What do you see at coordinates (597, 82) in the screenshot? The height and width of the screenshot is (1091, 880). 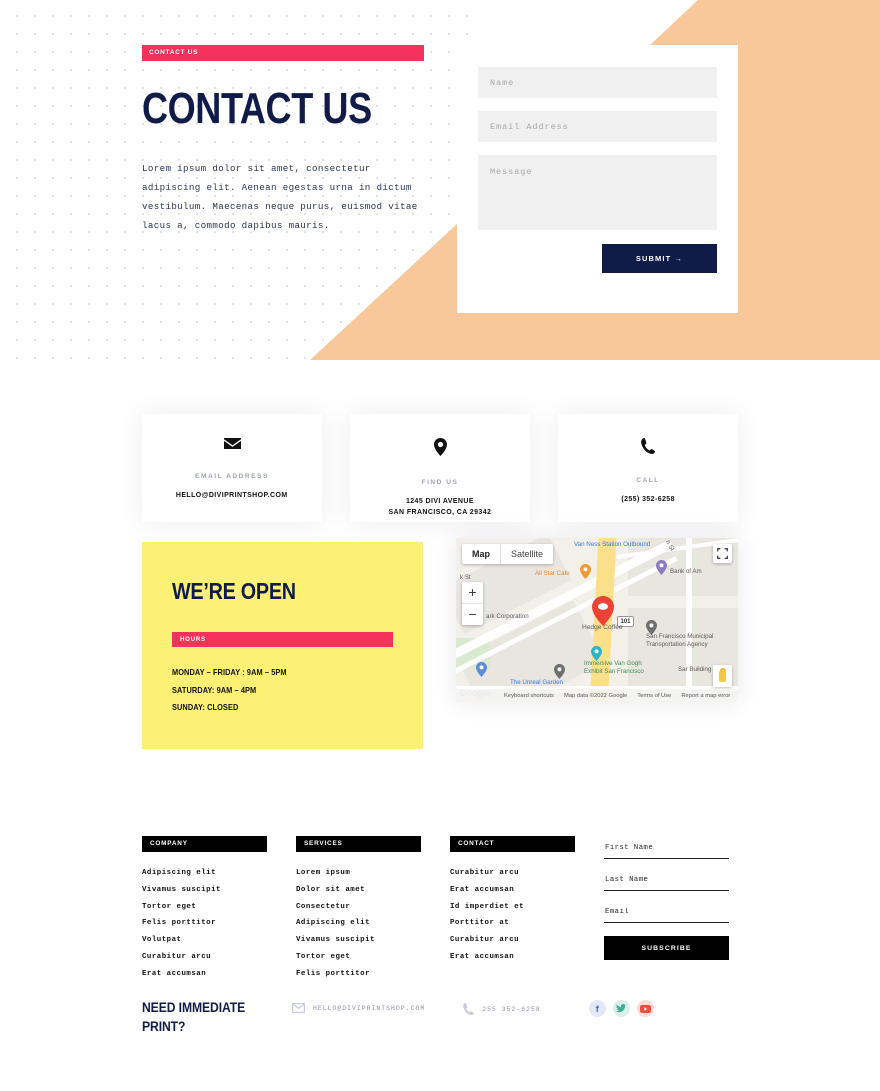 I see `name-input` at bounding box center [597, 82].